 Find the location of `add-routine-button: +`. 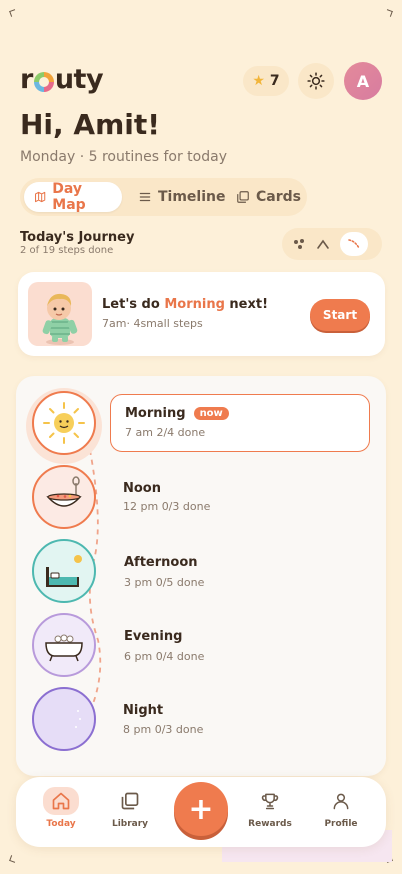

add-routine-button: + is located at coordinates (201, 809).